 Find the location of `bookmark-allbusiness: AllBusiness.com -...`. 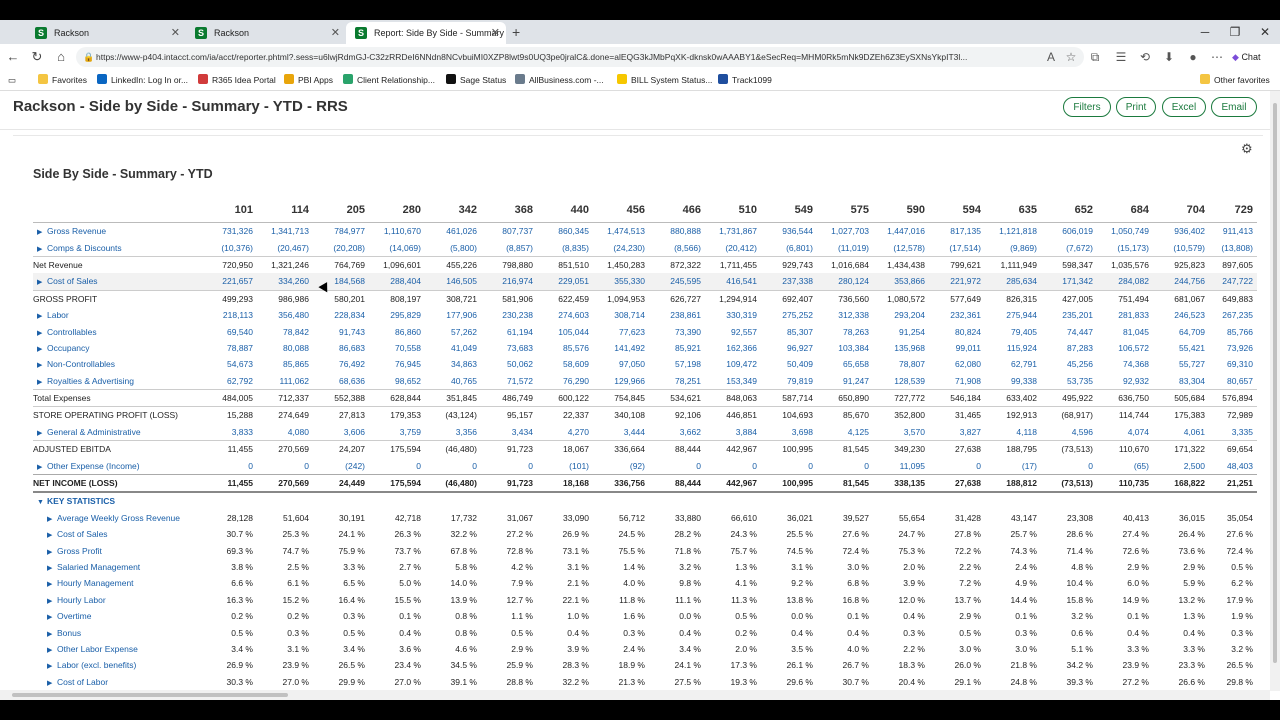

bookmark-allbusiness: AllBusiness.com -... is located at coordinates (559, 80).